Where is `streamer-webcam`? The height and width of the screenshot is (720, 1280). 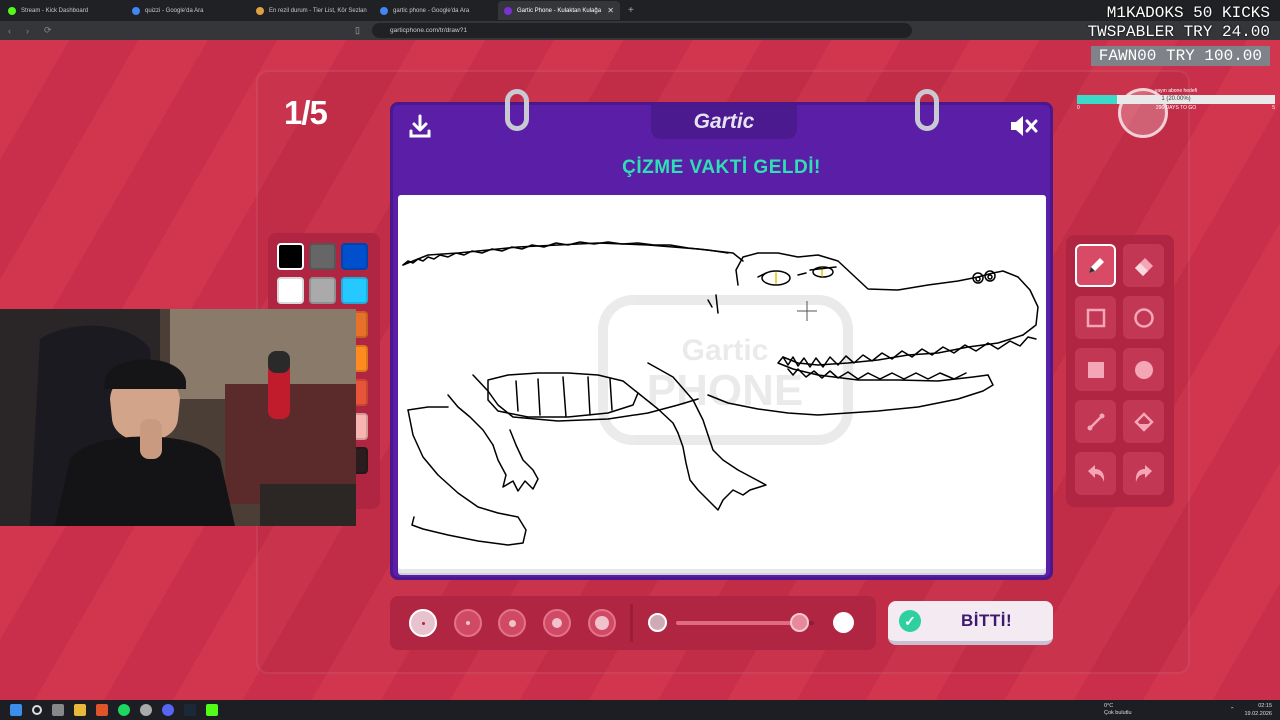
streamer-webcam is located at coordinates (178, 417).